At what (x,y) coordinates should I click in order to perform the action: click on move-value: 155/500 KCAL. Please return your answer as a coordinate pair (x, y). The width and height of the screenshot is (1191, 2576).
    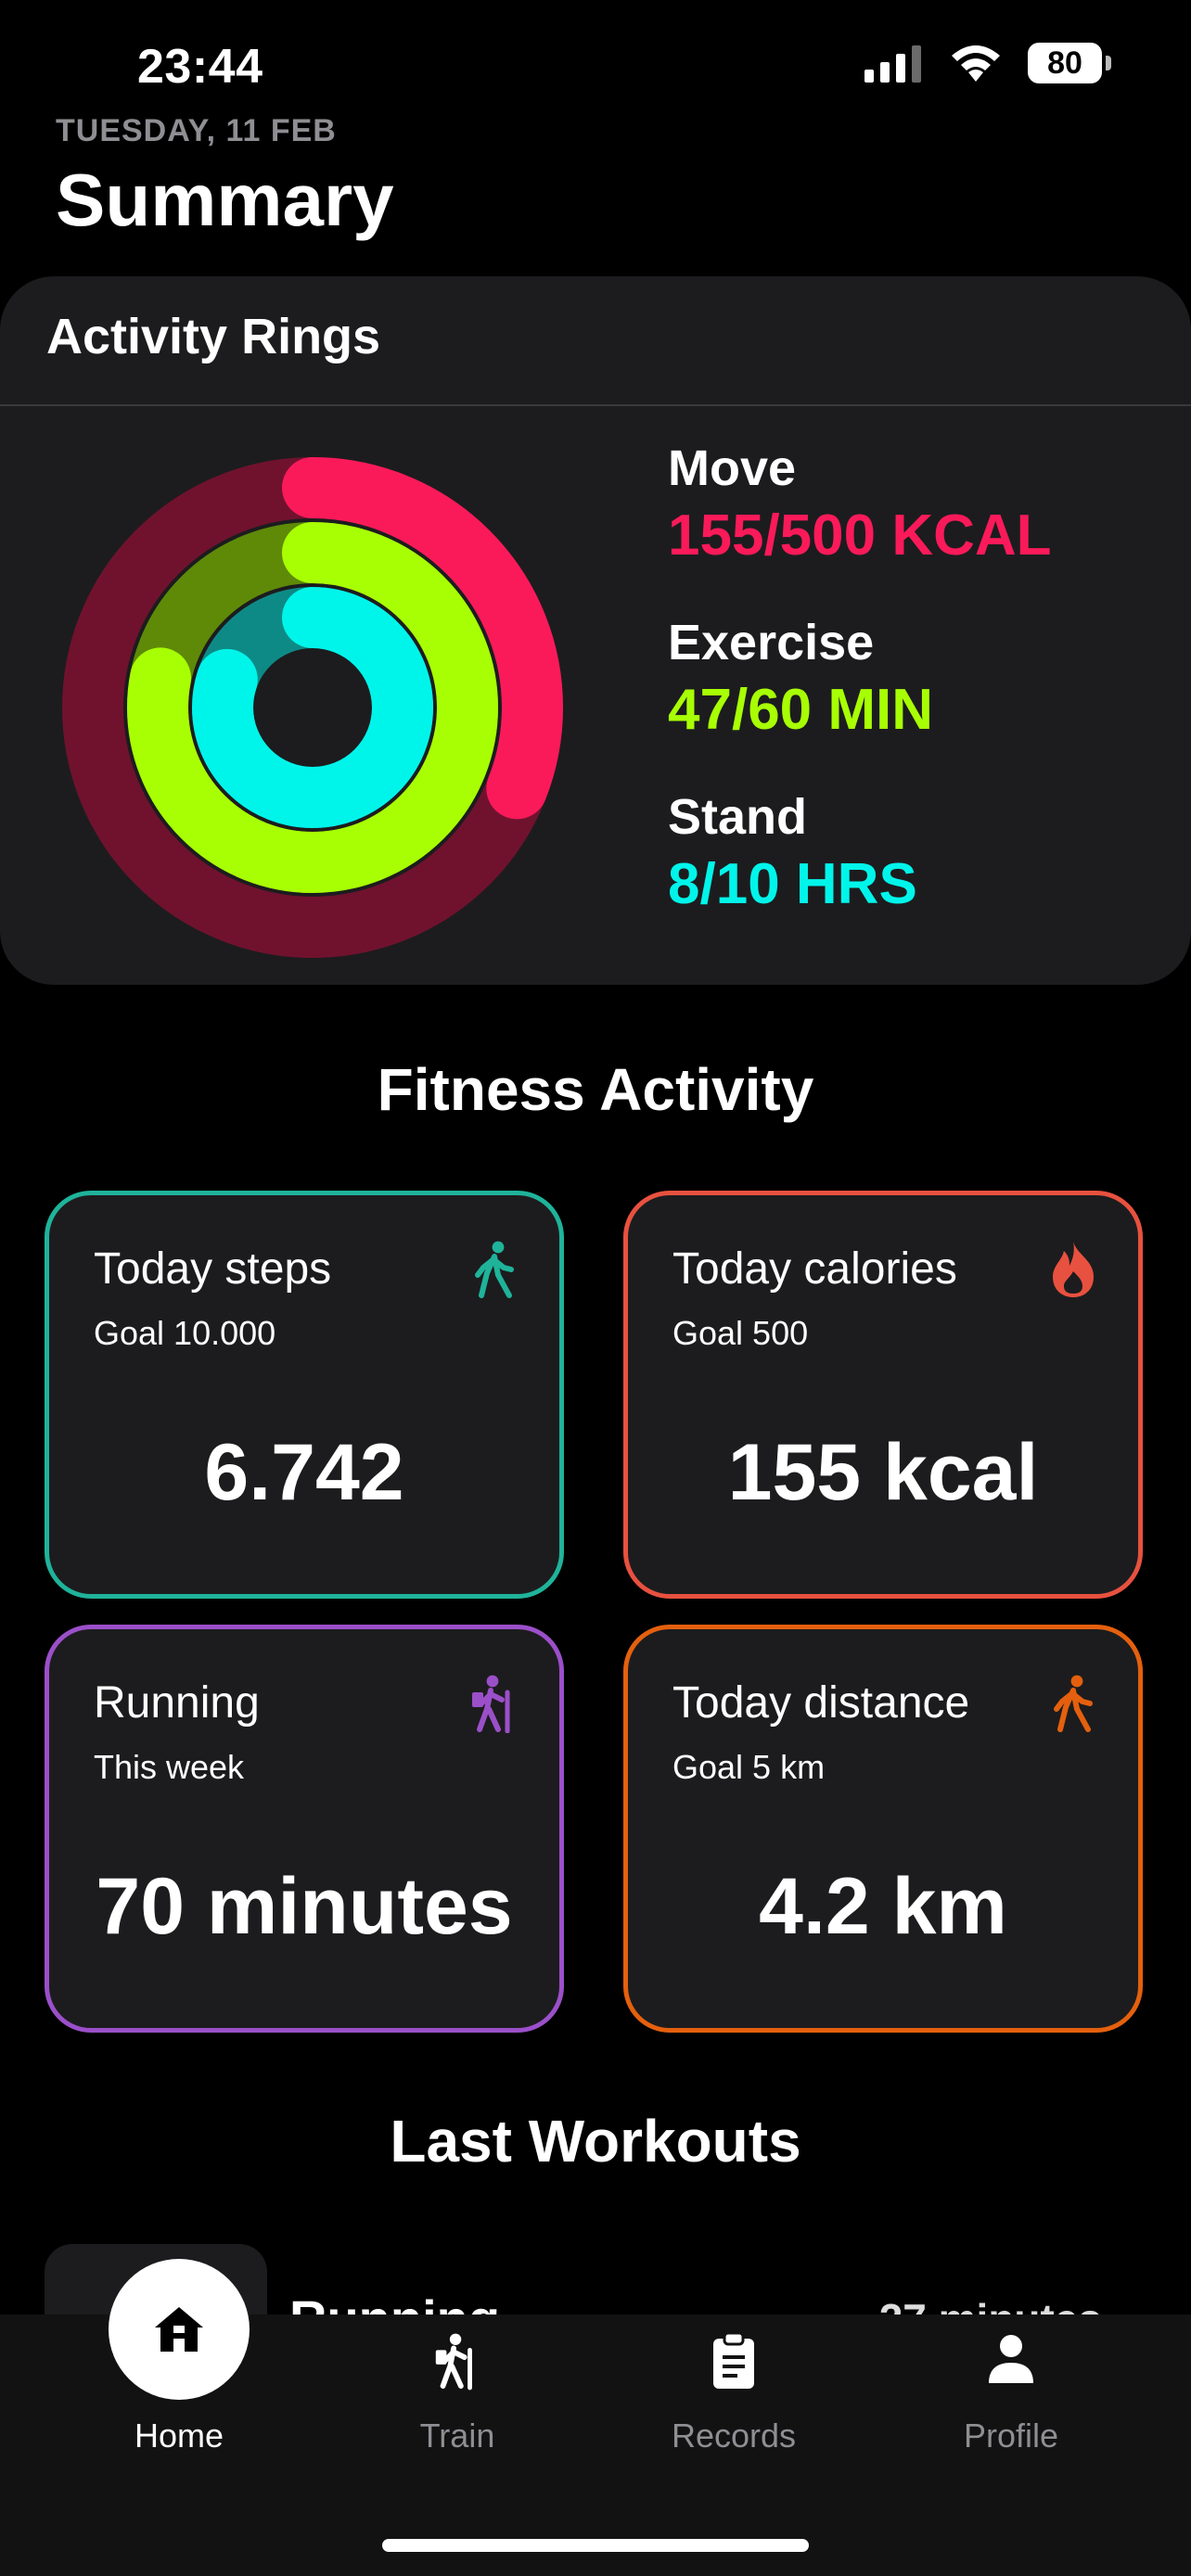
    Looking at the image, I should click on (860, 535).